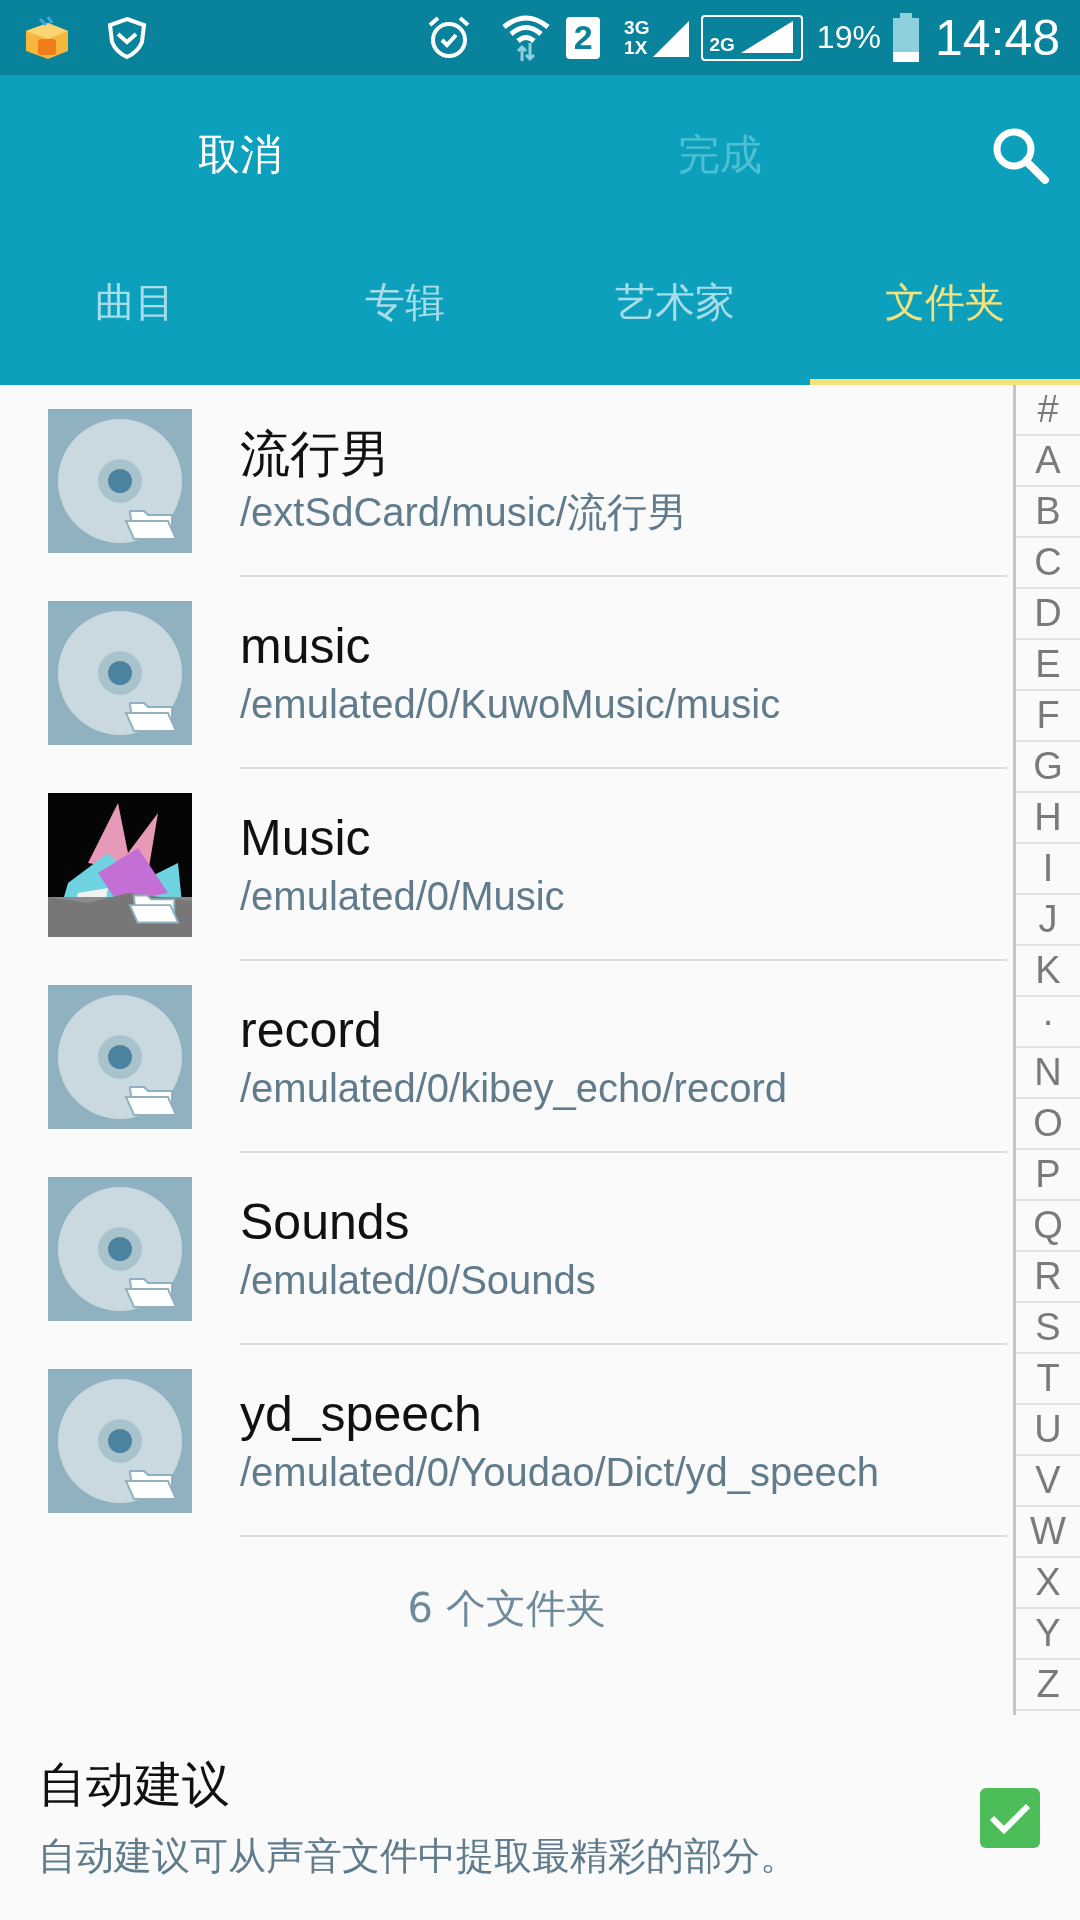 Image resolution: width=1080 pixels, height=1920 pixels. Describe the element at coordinates (418, 1280) in the screenshot. I see `folder-path: /emulated/0/Sounds` at that location.